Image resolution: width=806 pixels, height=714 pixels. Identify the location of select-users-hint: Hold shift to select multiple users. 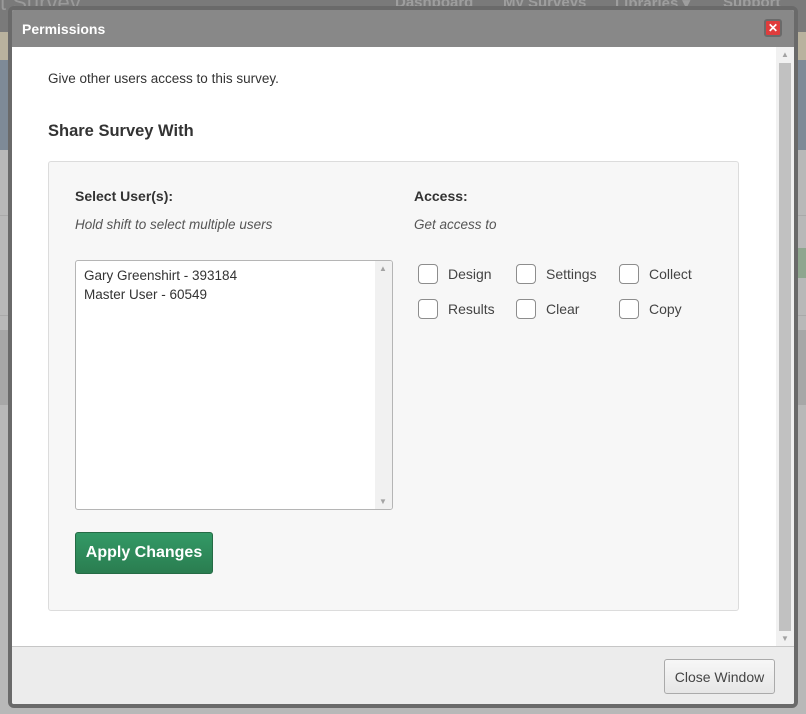
(174, 224).